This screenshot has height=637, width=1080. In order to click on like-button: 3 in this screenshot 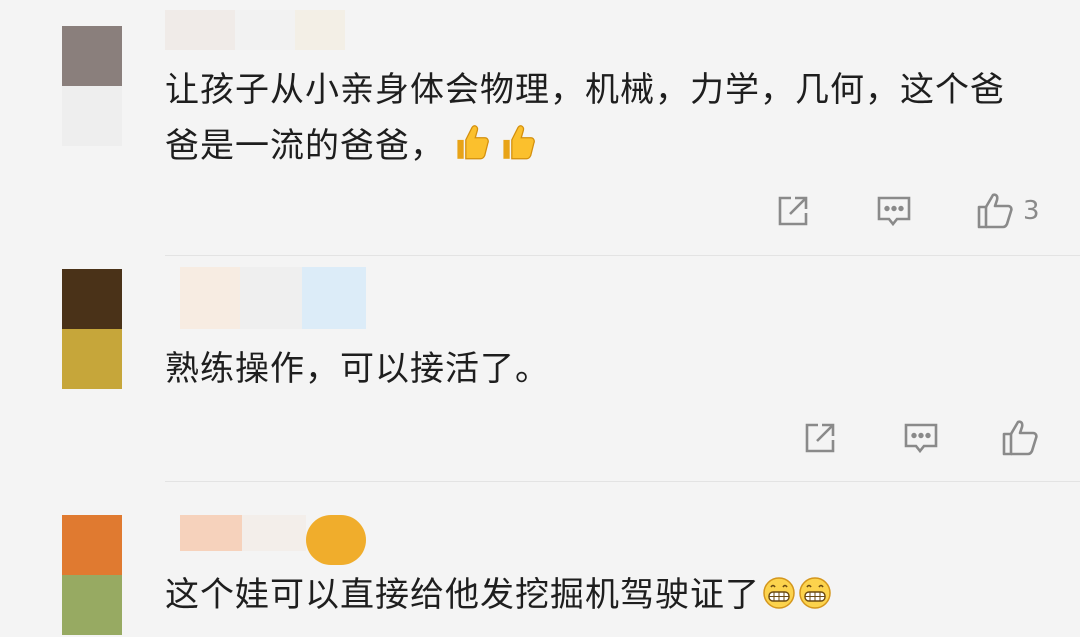, I will do `click(1007, 211)`.